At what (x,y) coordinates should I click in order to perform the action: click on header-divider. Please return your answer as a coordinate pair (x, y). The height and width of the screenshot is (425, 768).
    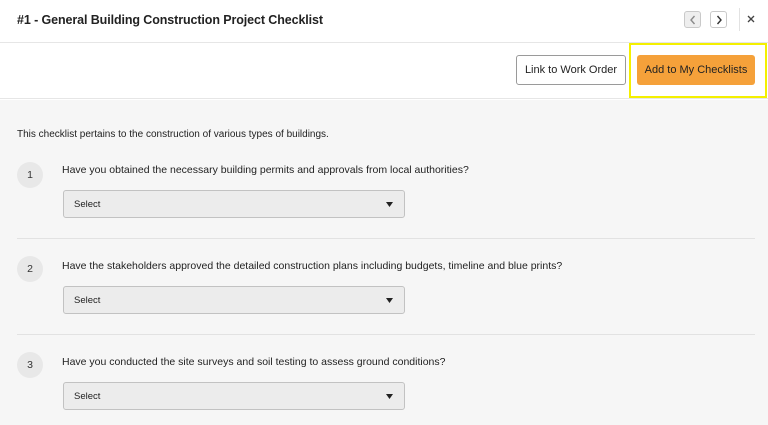
    Looking at the image, I should click on (739, 19).